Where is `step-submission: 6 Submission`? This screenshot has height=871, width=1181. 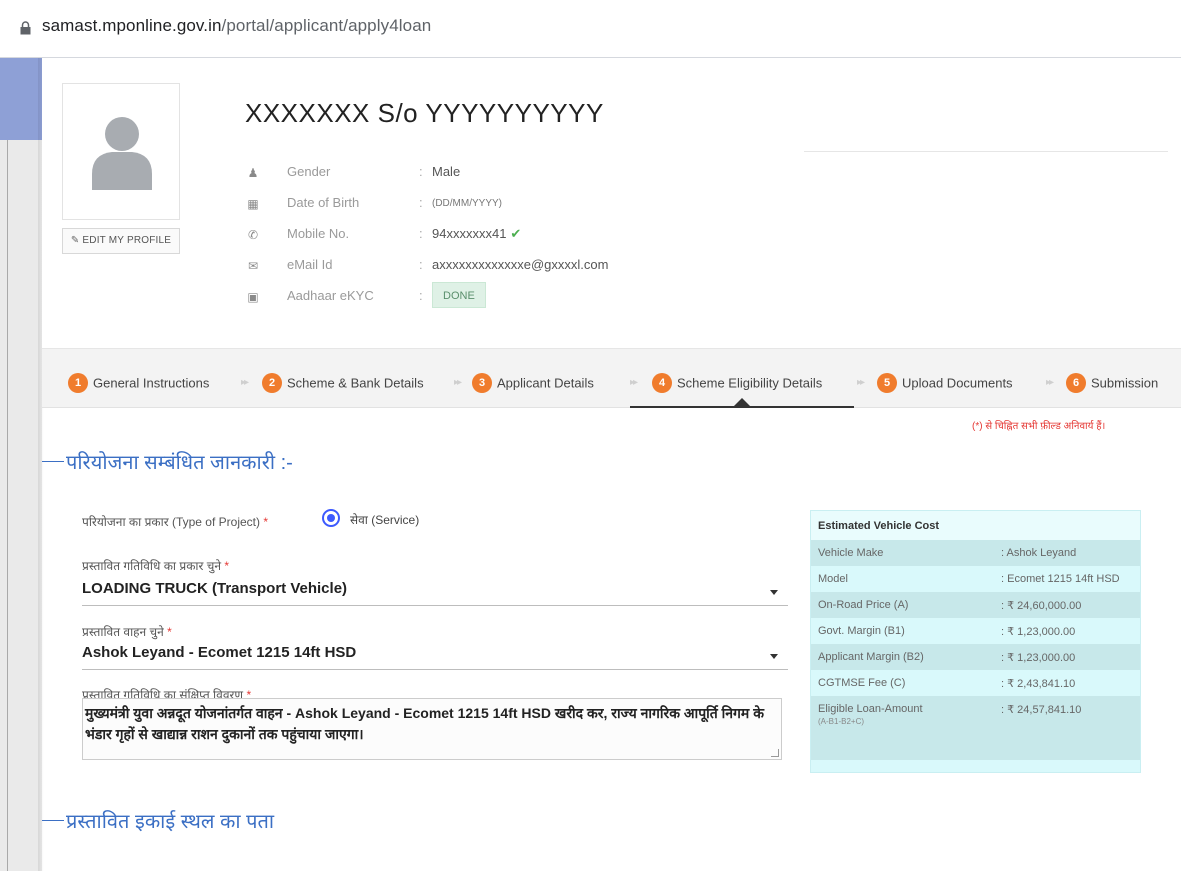
step-submission: 6 Submission is located at coordinates (1112, 383).